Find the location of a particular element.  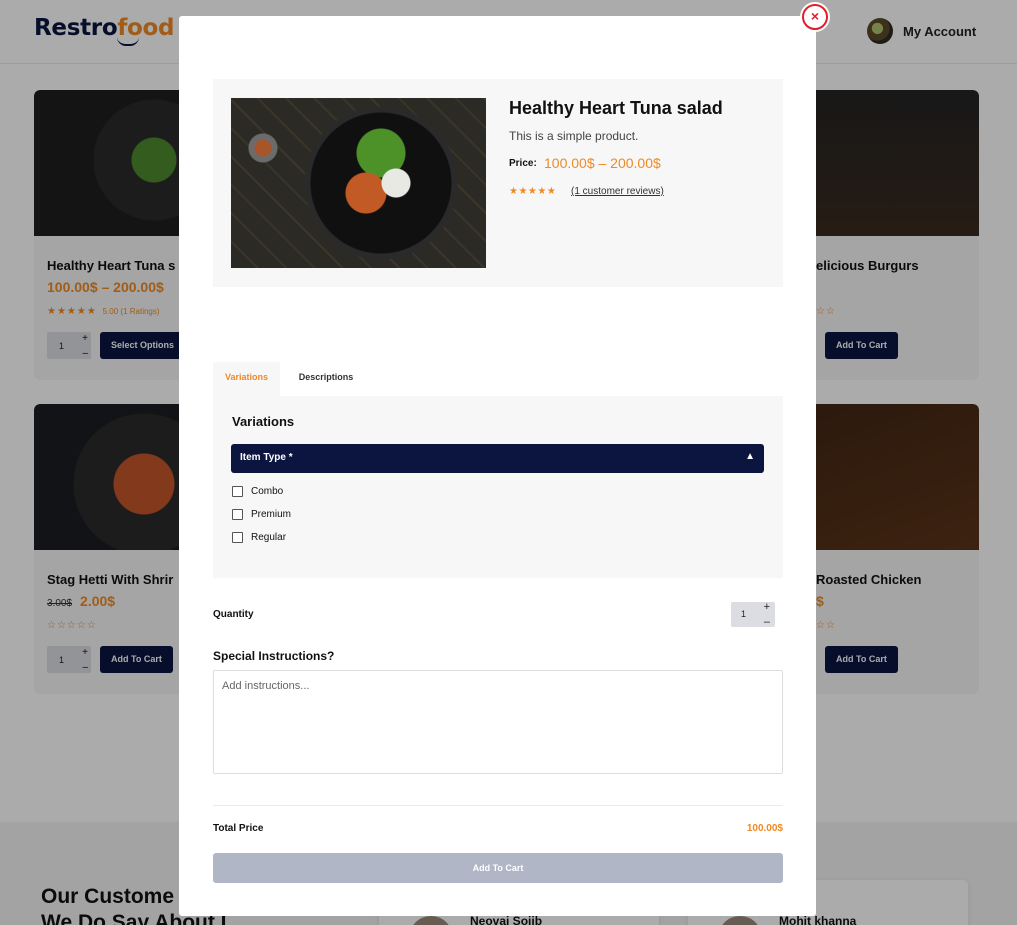

option-combo: Combo is located at coordinates (257, 491).